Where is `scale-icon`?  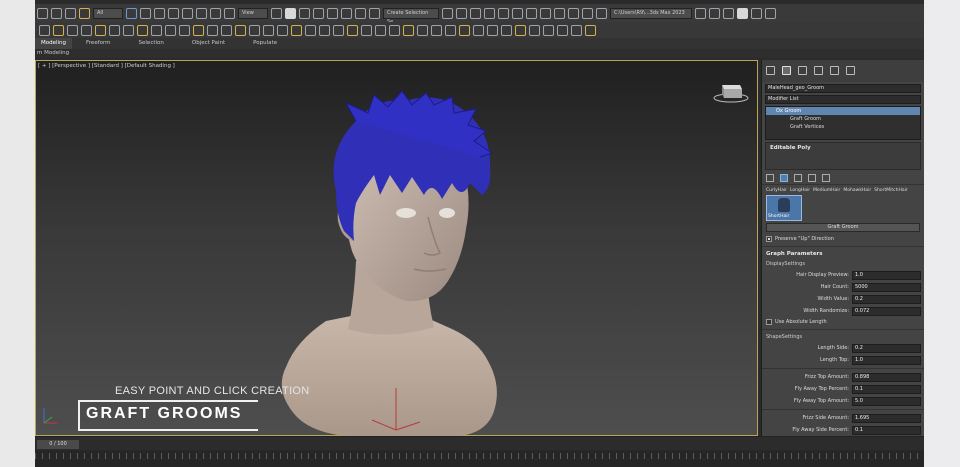
scale-icon is located at coordinates (215, 13).